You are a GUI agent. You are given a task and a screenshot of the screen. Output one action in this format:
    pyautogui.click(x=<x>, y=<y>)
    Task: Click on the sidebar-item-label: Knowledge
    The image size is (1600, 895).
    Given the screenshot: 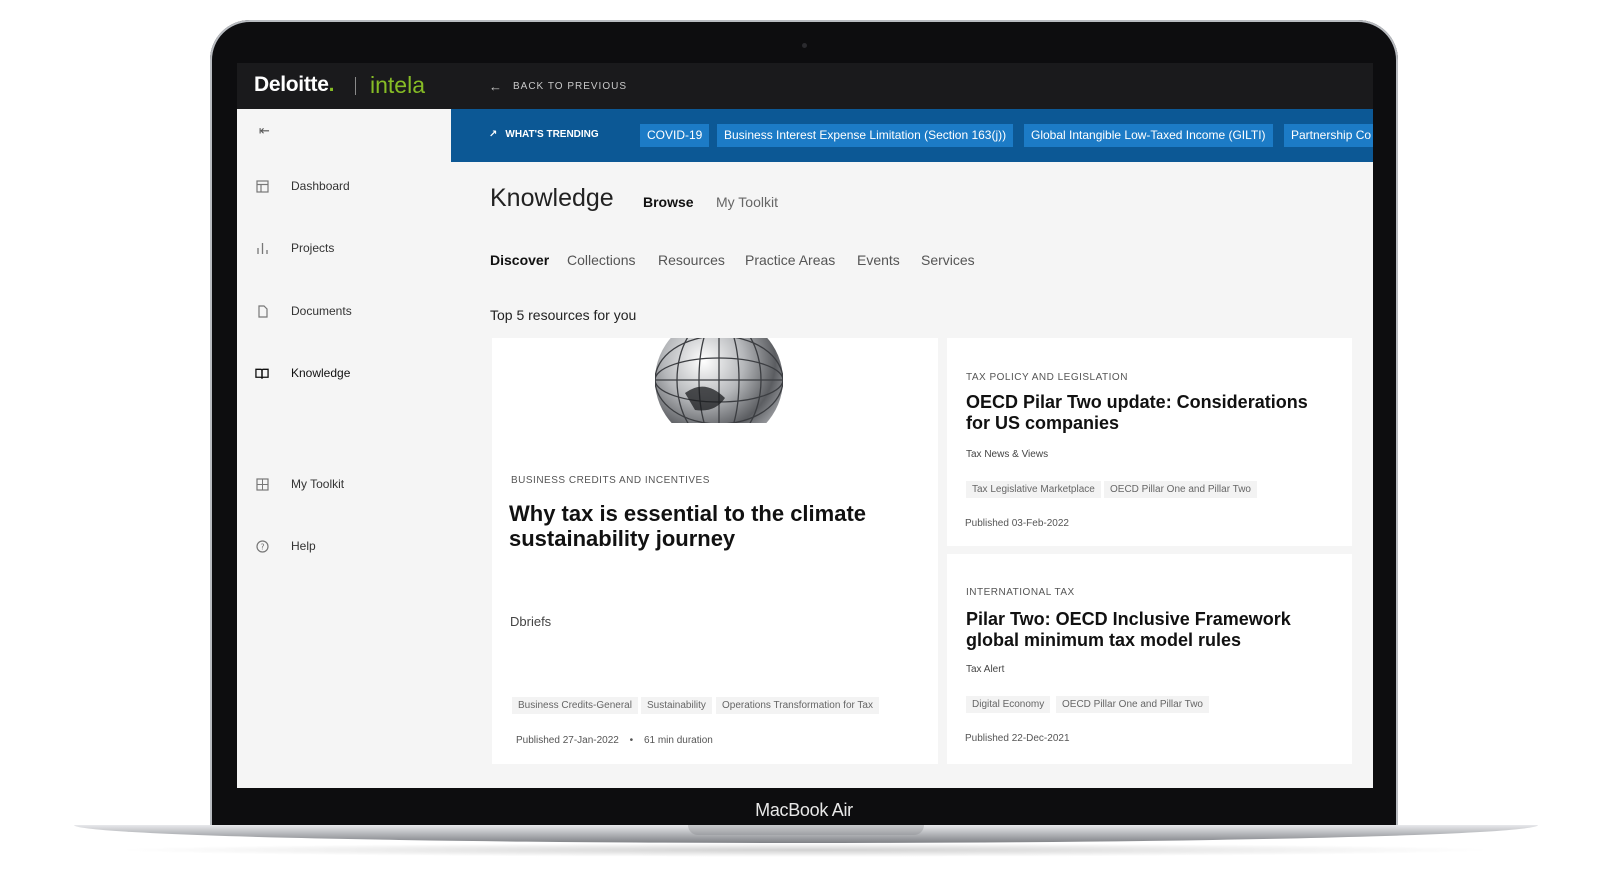 What is the action you would take?
    pyautogui.click(x=321, y=373)
    